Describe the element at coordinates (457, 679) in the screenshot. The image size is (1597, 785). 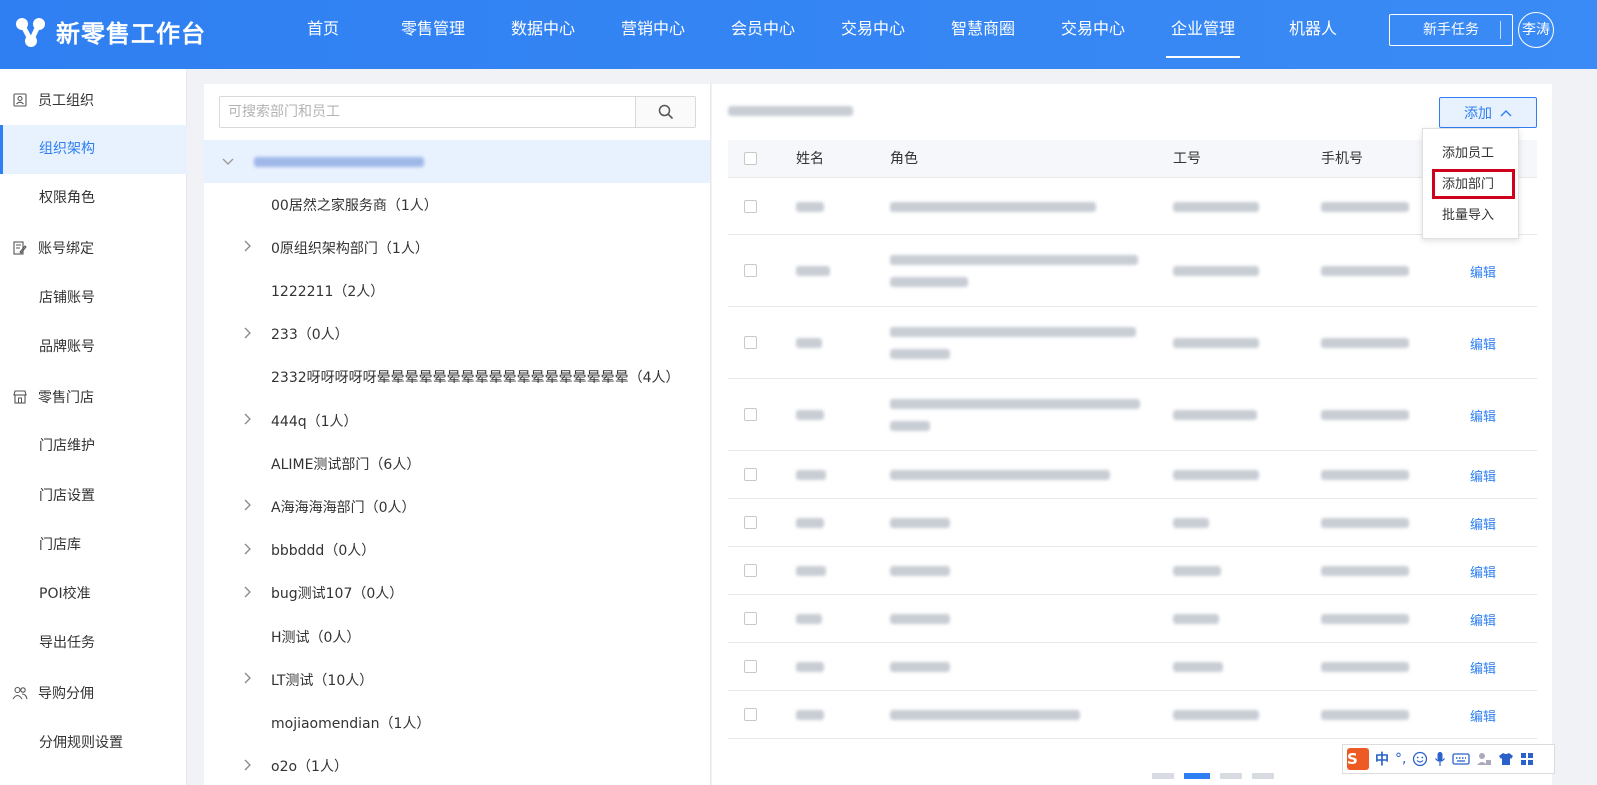
I see `tree-node: LT测试（10人）` at that location.